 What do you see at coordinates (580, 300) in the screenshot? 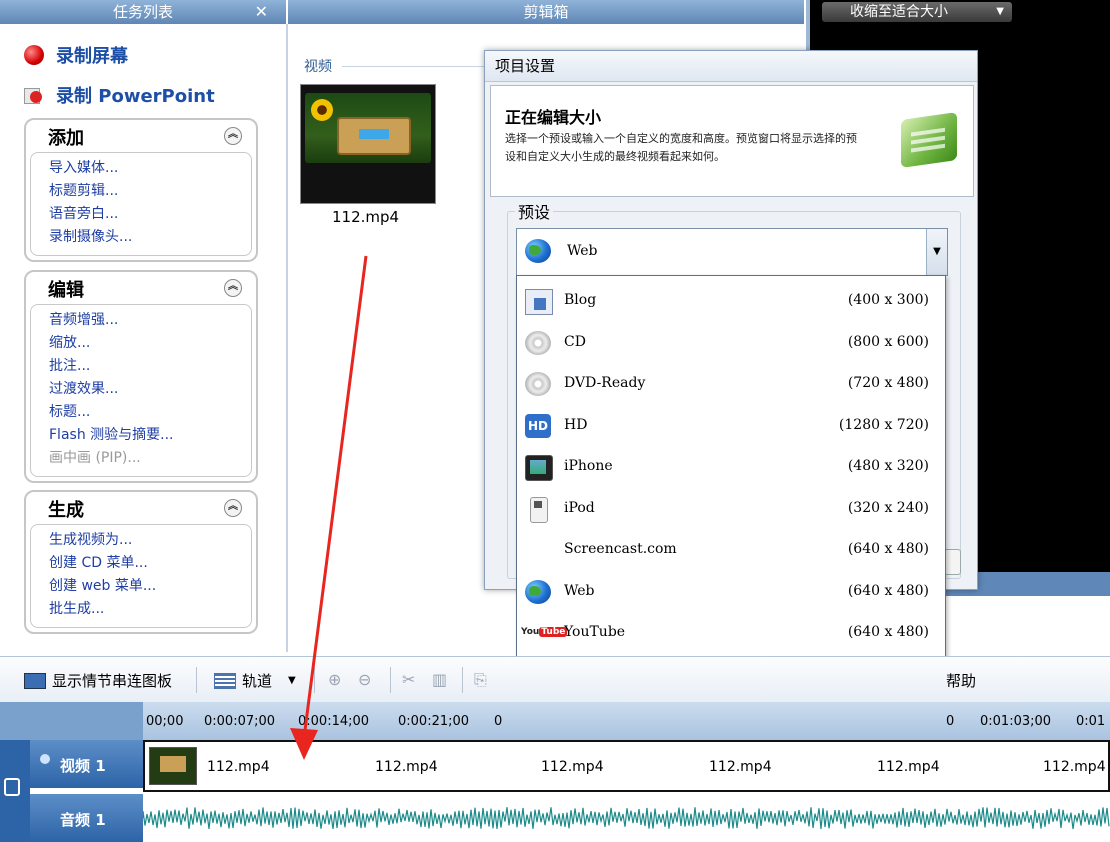
I see `preset-option-name: Blog` at bounding box center [580, 300].